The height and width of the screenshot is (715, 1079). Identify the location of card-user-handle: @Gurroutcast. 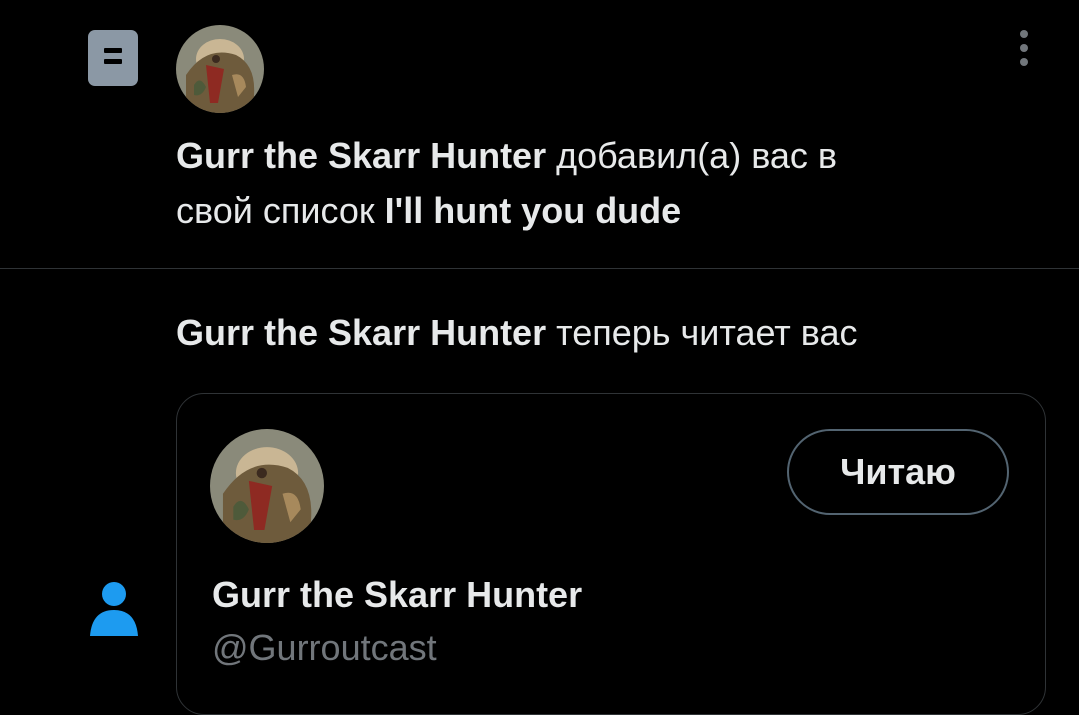
(324, 648).